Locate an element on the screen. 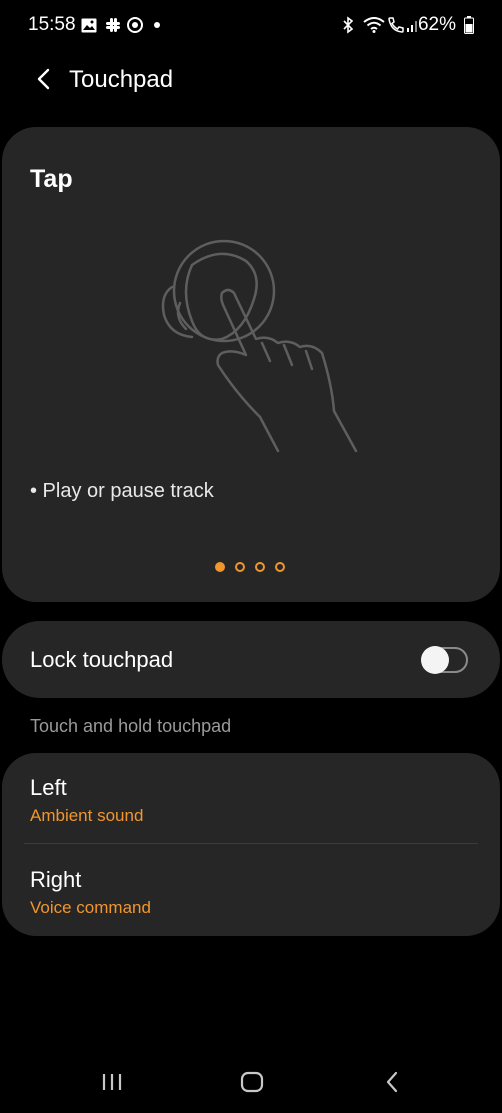 The image size is (502, 1113). status-time: 15:58 is located at coordinates (52, 24).